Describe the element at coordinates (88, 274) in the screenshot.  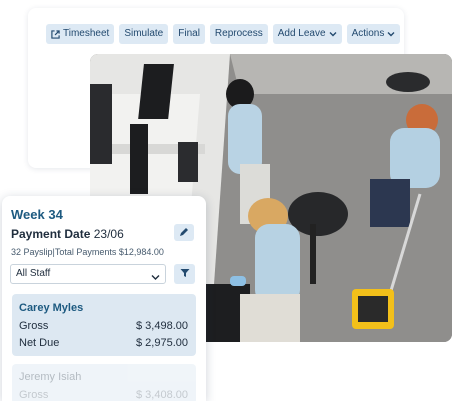
I see `staff-filter-select: All Staff` at that location.